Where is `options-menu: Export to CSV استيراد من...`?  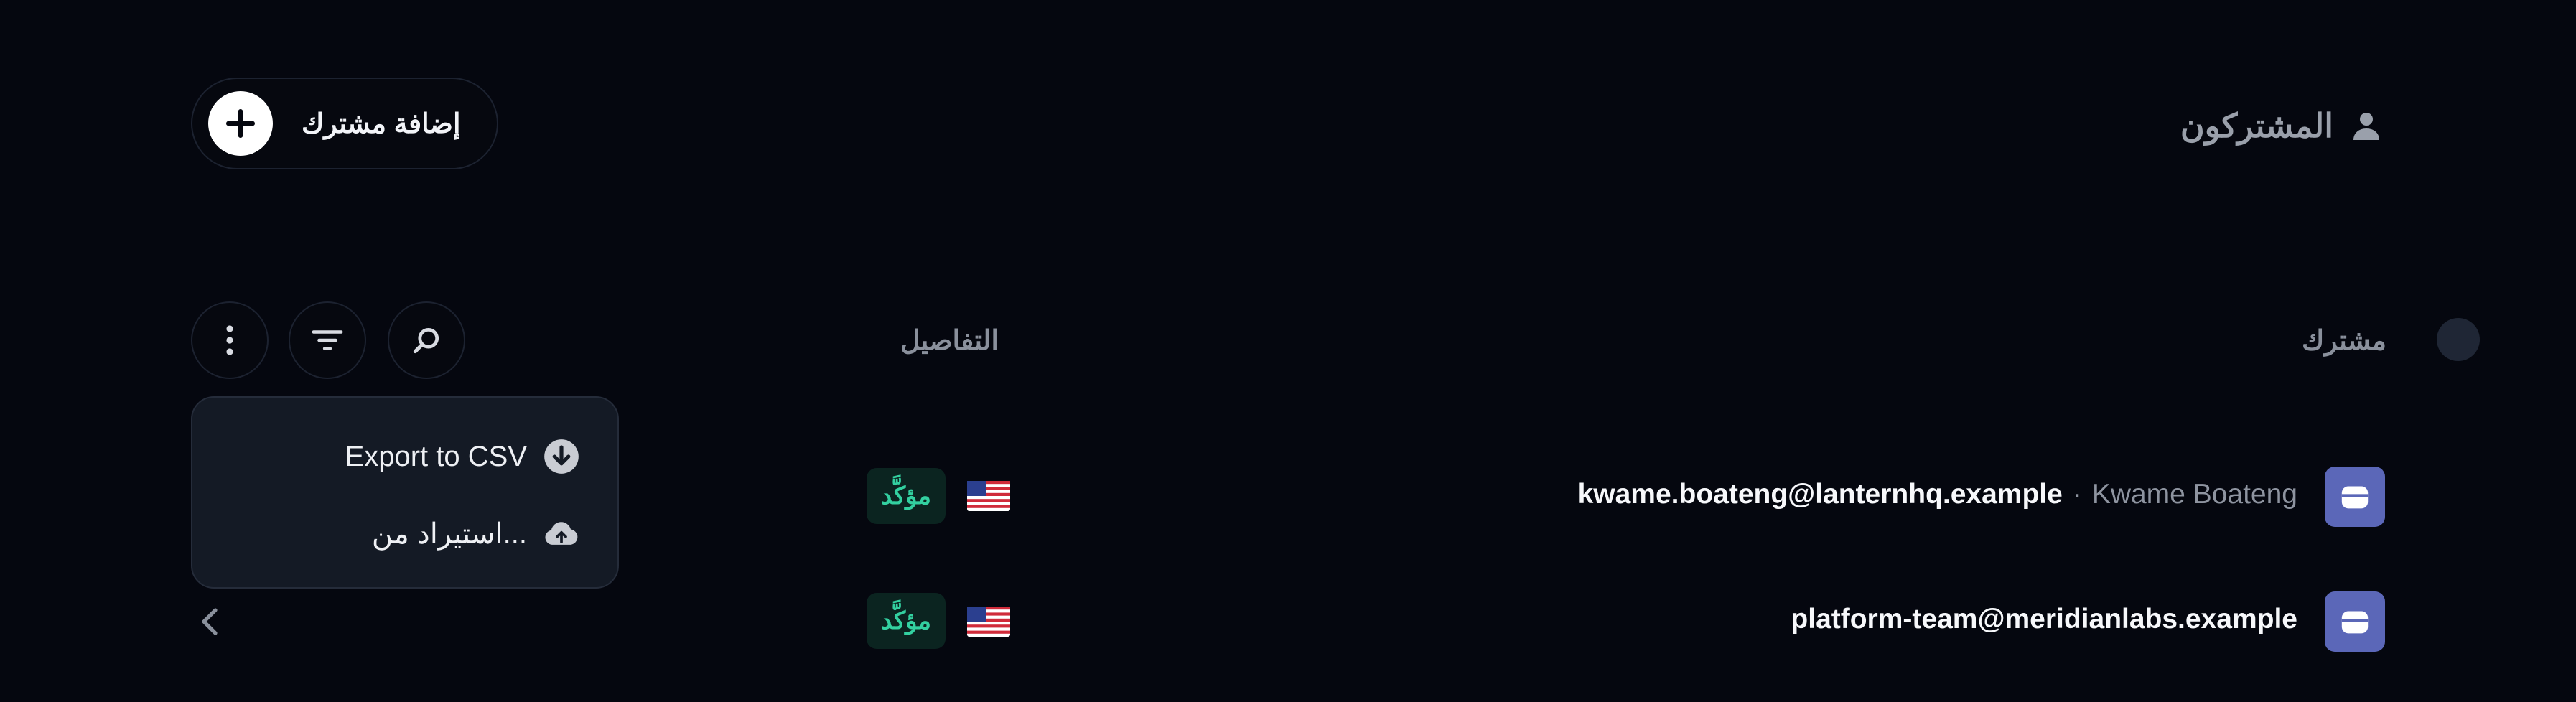 options-menu: Export to CSV استيراد من... is located at coordinates (405, 492).